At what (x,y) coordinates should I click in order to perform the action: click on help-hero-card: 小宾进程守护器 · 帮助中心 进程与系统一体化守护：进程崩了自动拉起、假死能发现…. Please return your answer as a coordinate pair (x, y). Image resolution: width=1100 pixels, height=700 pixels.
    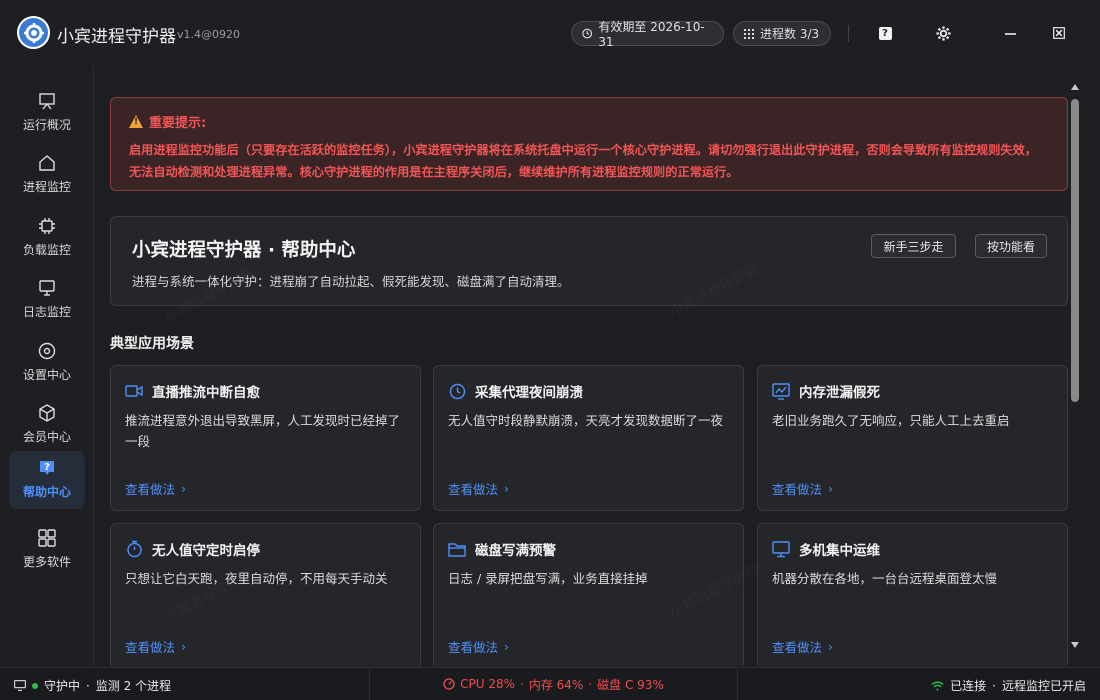
    Looking at the image, I should click on (589, 261).